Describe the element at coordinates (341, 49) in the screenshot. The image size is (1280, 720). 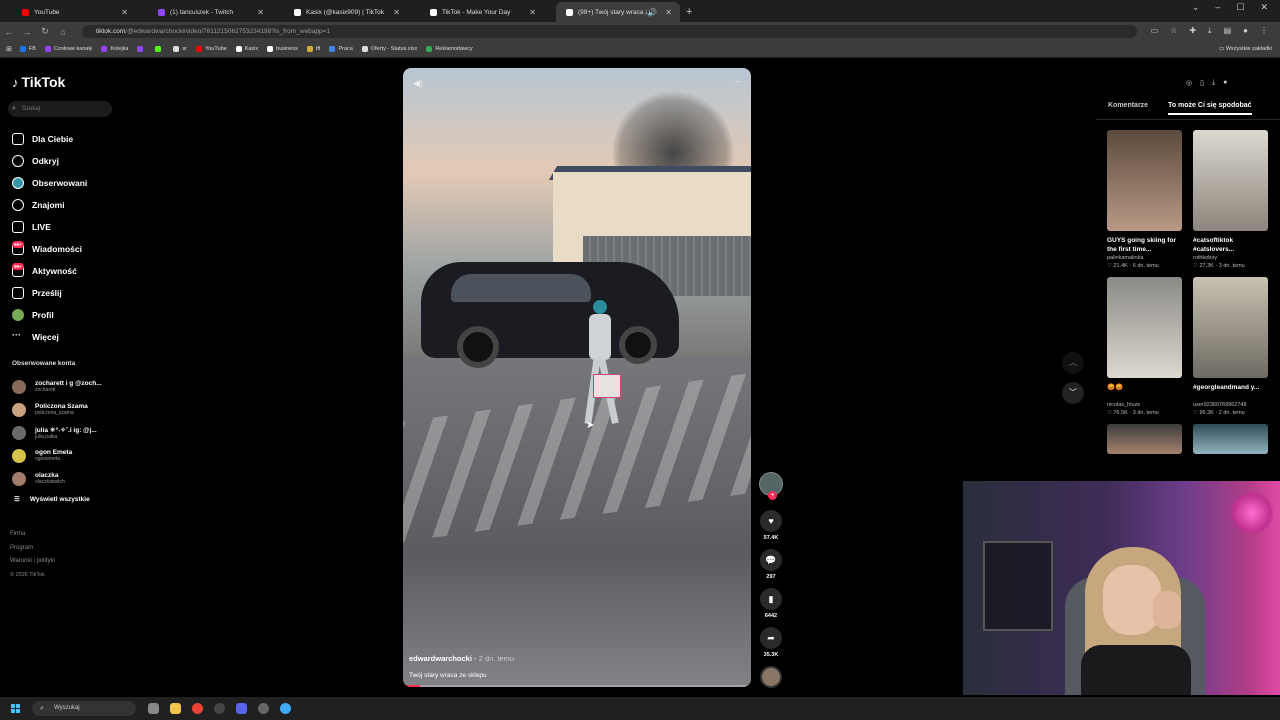
I see `bookmark: Praca` at that location.